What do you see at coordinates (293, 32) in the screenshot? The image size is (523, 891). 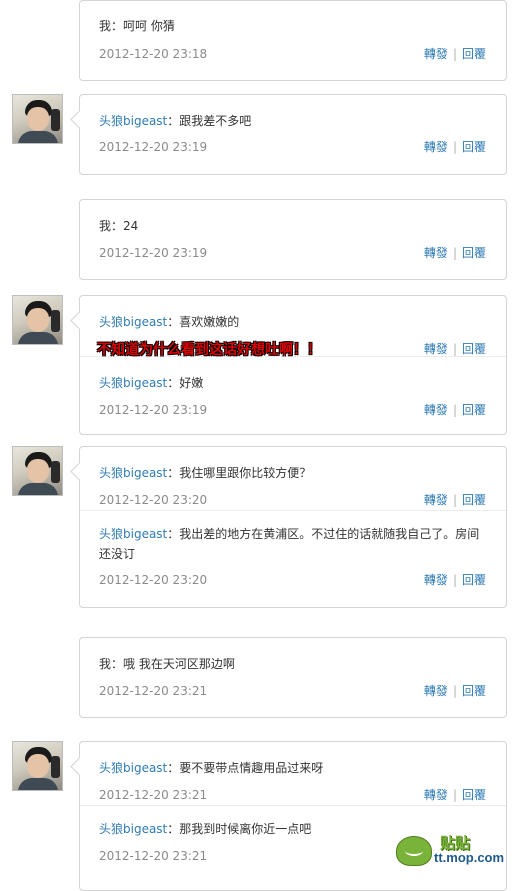 I see `message: 我：呵呵 你猜 2012-12-20 23:18 轉發 | 回覆` at bounding box center [293, 32].